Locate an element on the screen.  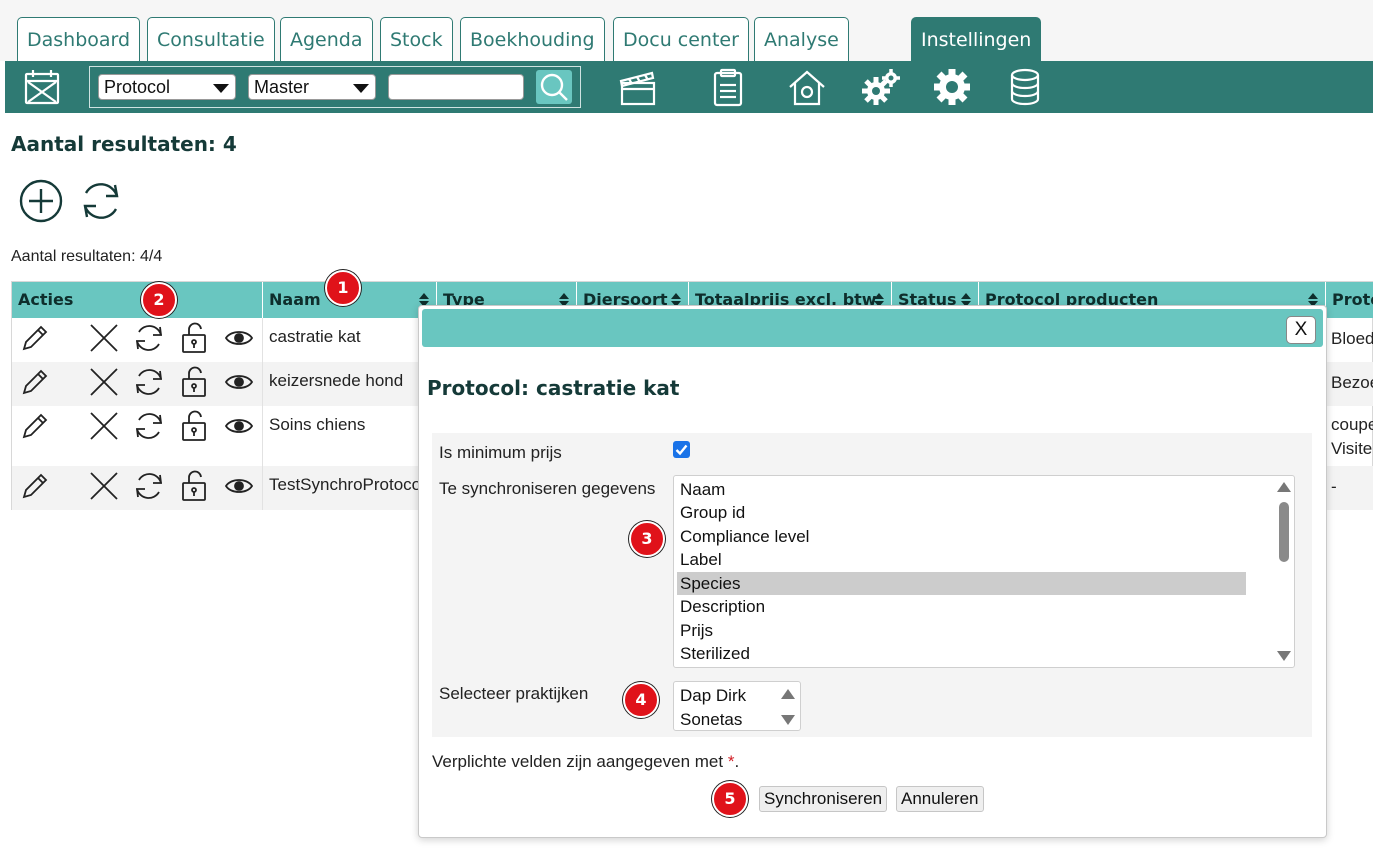
tab-boekhouding: Boekhouding is located at coordinates (532, 39).